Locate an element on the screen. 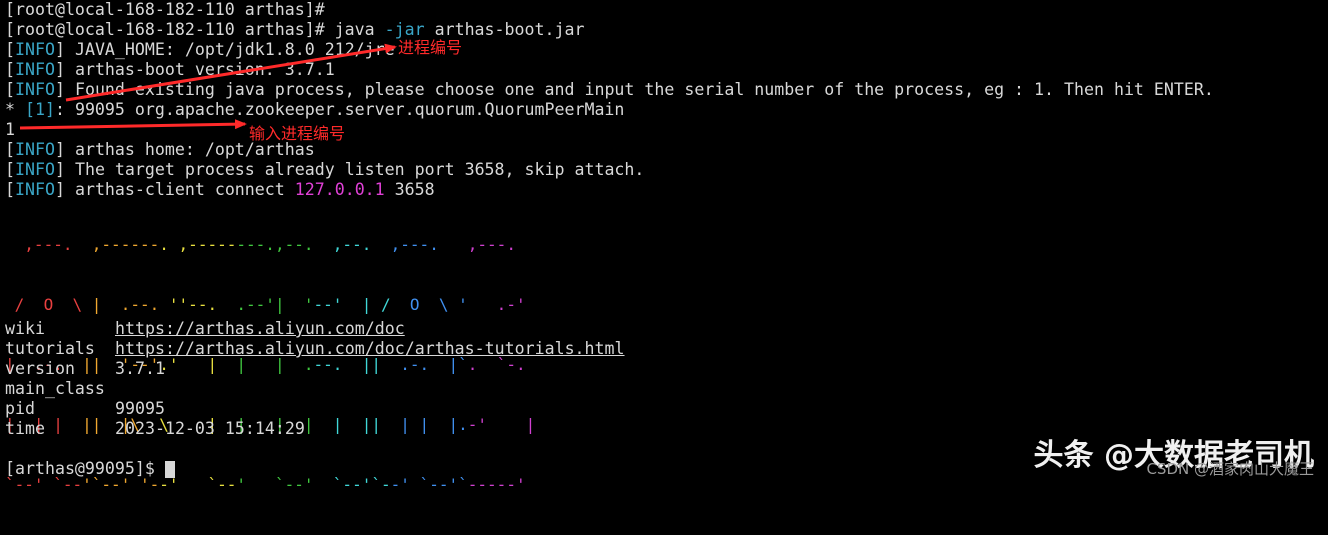 Image resolution: width=1328 pixels, height=535 pixels. wiki-link: https://arthas.aliyun.com/doc is located at coordinates (260, 328).